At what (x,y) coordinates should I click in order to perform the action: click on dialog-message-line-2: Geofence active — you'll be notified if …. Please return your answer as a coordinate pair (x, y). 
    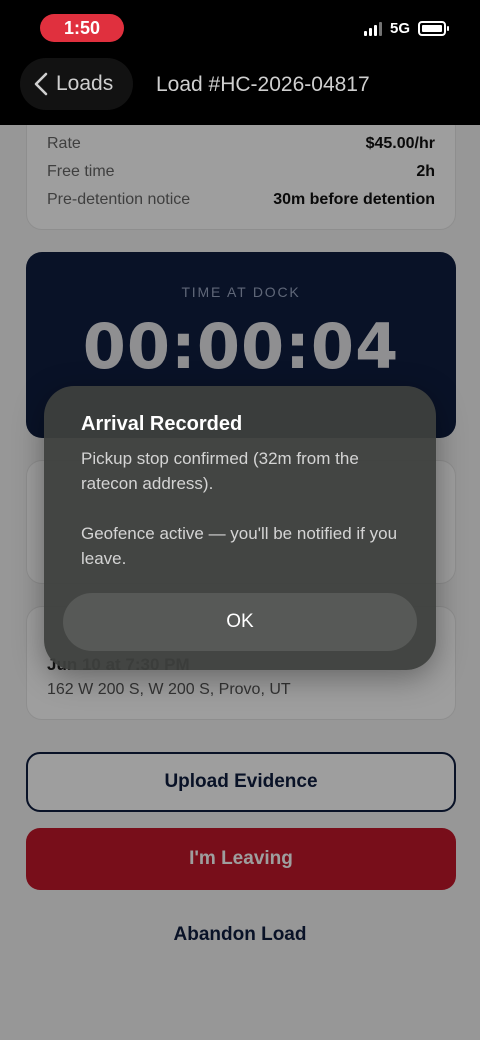
    Looking at the image, I should click on (239, 546).